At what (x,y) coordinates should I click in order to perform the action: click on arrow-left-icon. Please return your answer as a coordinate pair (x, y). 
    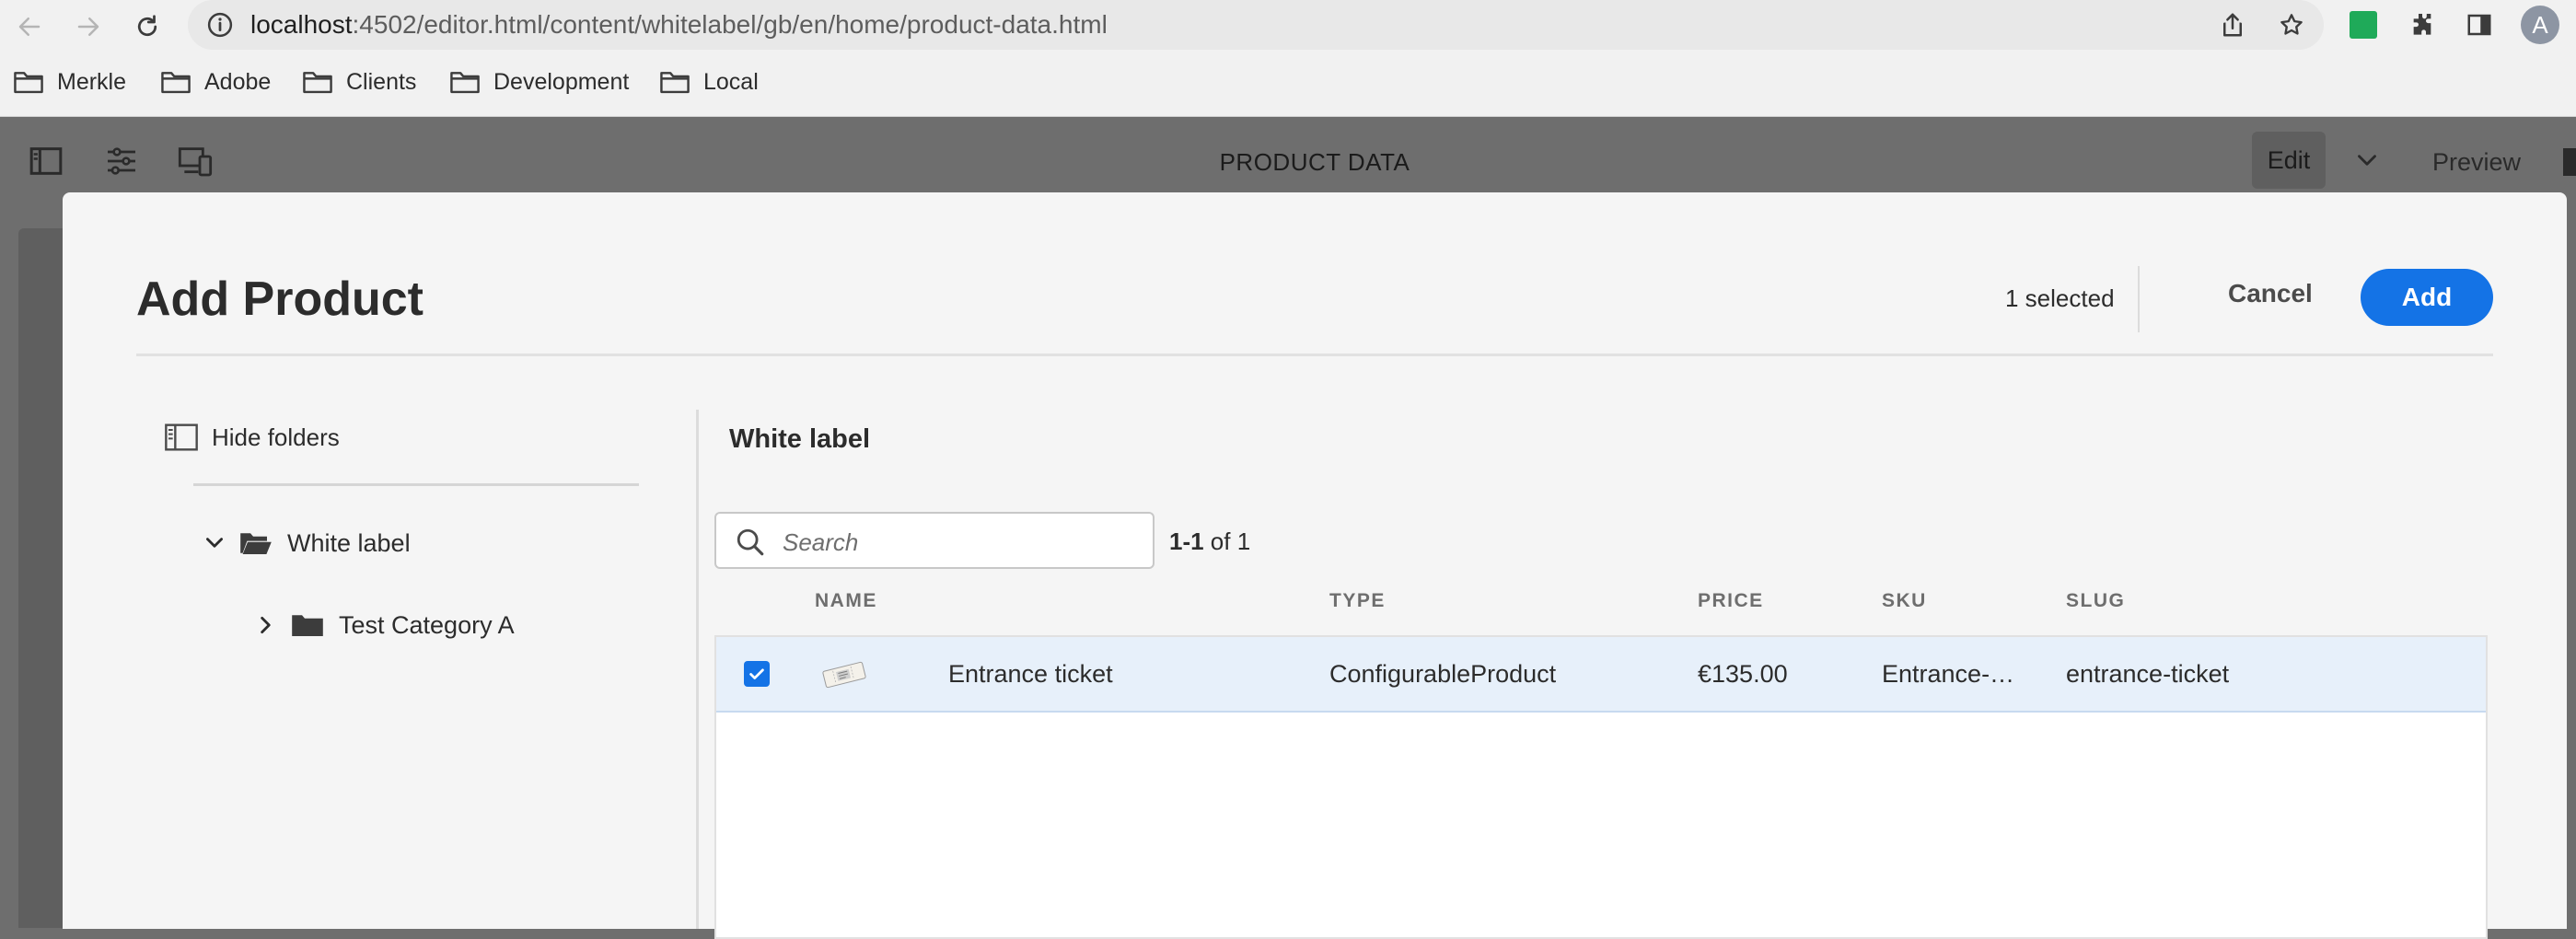
    Looking at the image, I should click on (29, 26).